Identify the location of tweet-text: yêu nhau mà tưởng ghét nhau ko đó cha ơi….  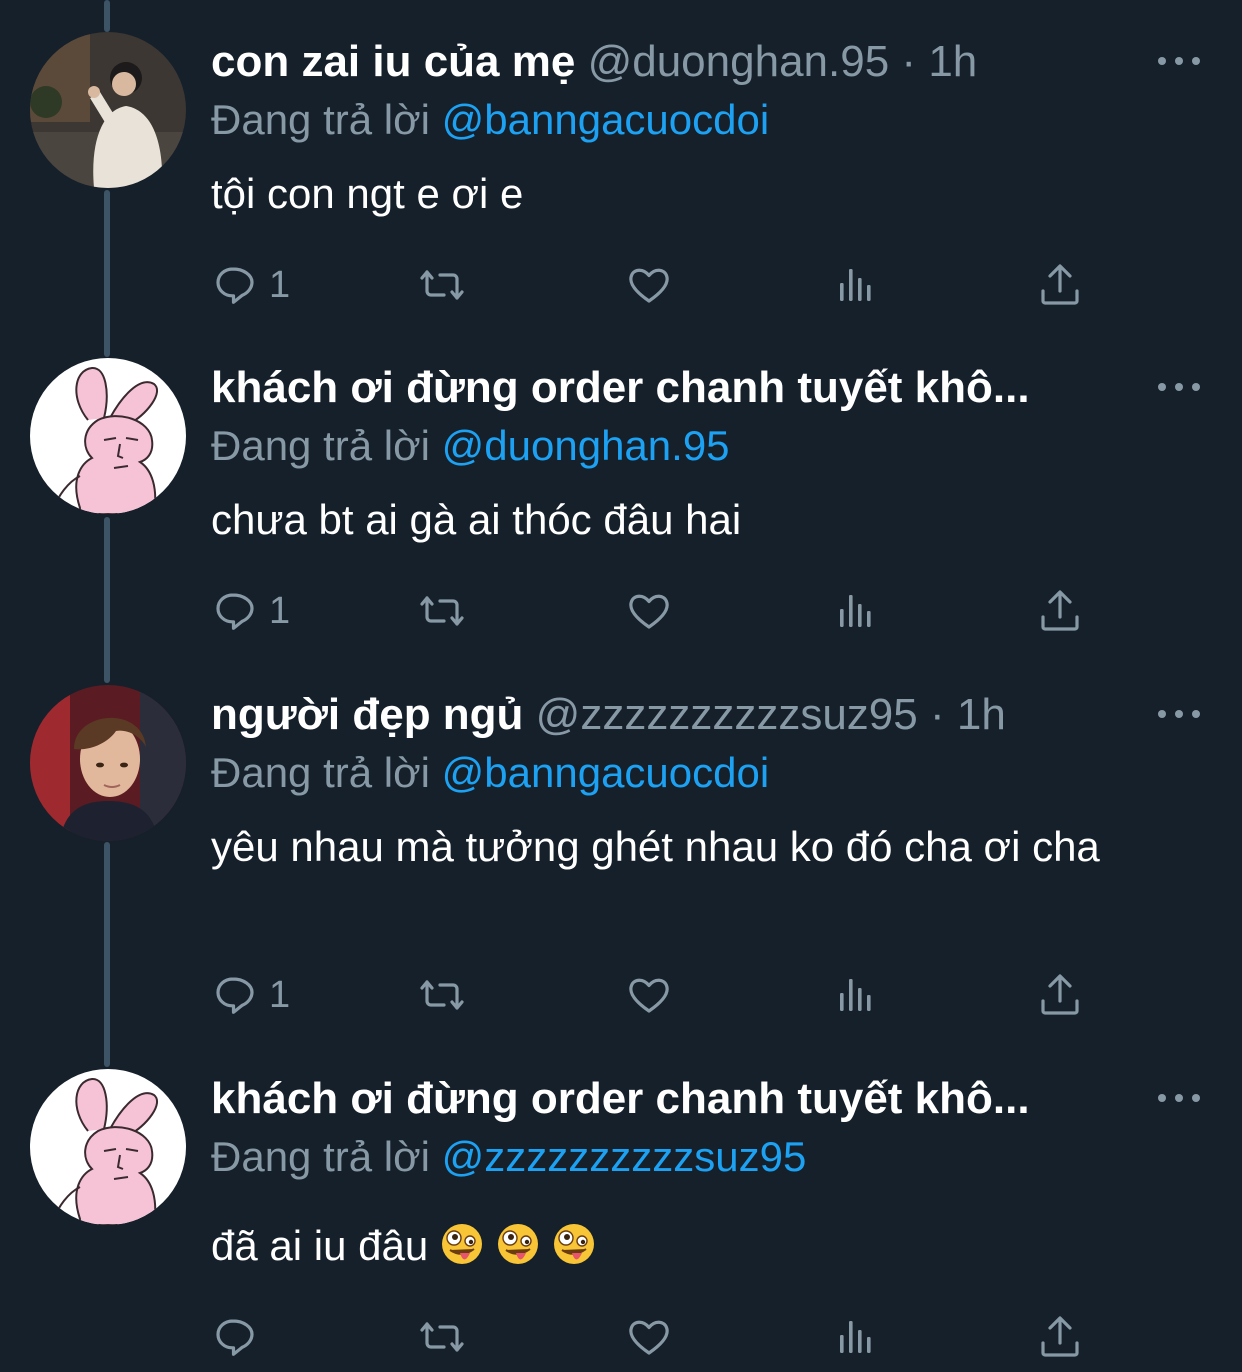
(655, 846).